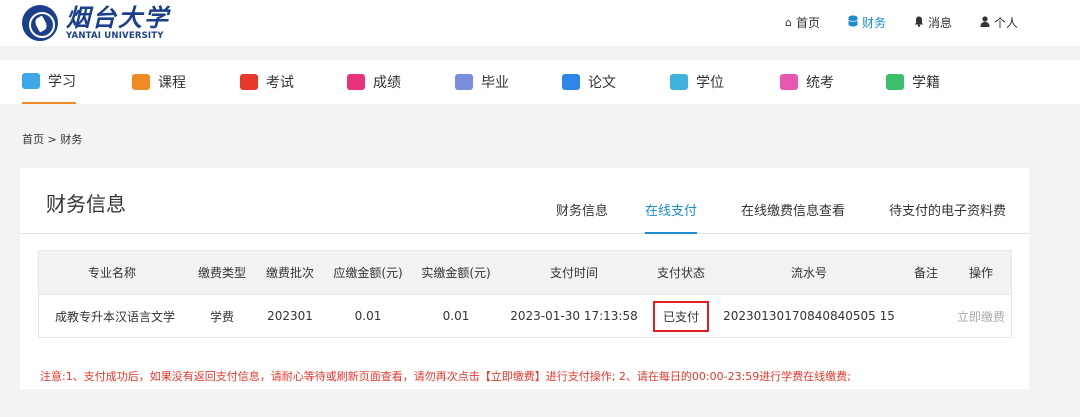 The image size is (1080, 417). Describe the element at coordinates (939, 23) in the screenshot. I see `top-nav-messages-label: 消息` at that location.